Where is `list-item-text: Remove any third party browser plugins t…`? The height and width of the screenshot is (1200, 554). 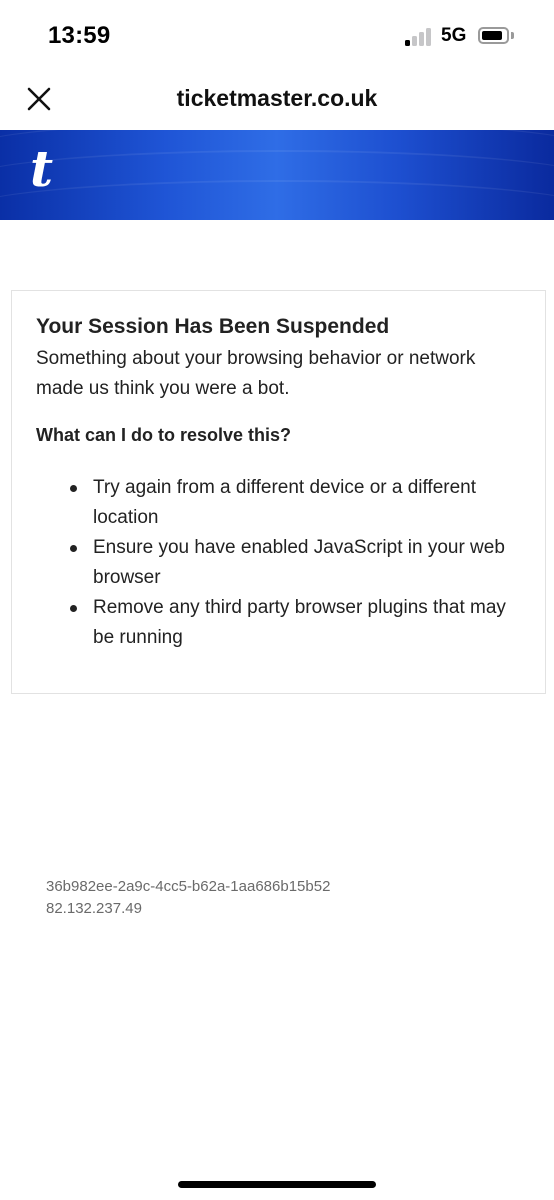 list-item-text: Remove any third party browser plugins t… is located at coordinates (299, 622).